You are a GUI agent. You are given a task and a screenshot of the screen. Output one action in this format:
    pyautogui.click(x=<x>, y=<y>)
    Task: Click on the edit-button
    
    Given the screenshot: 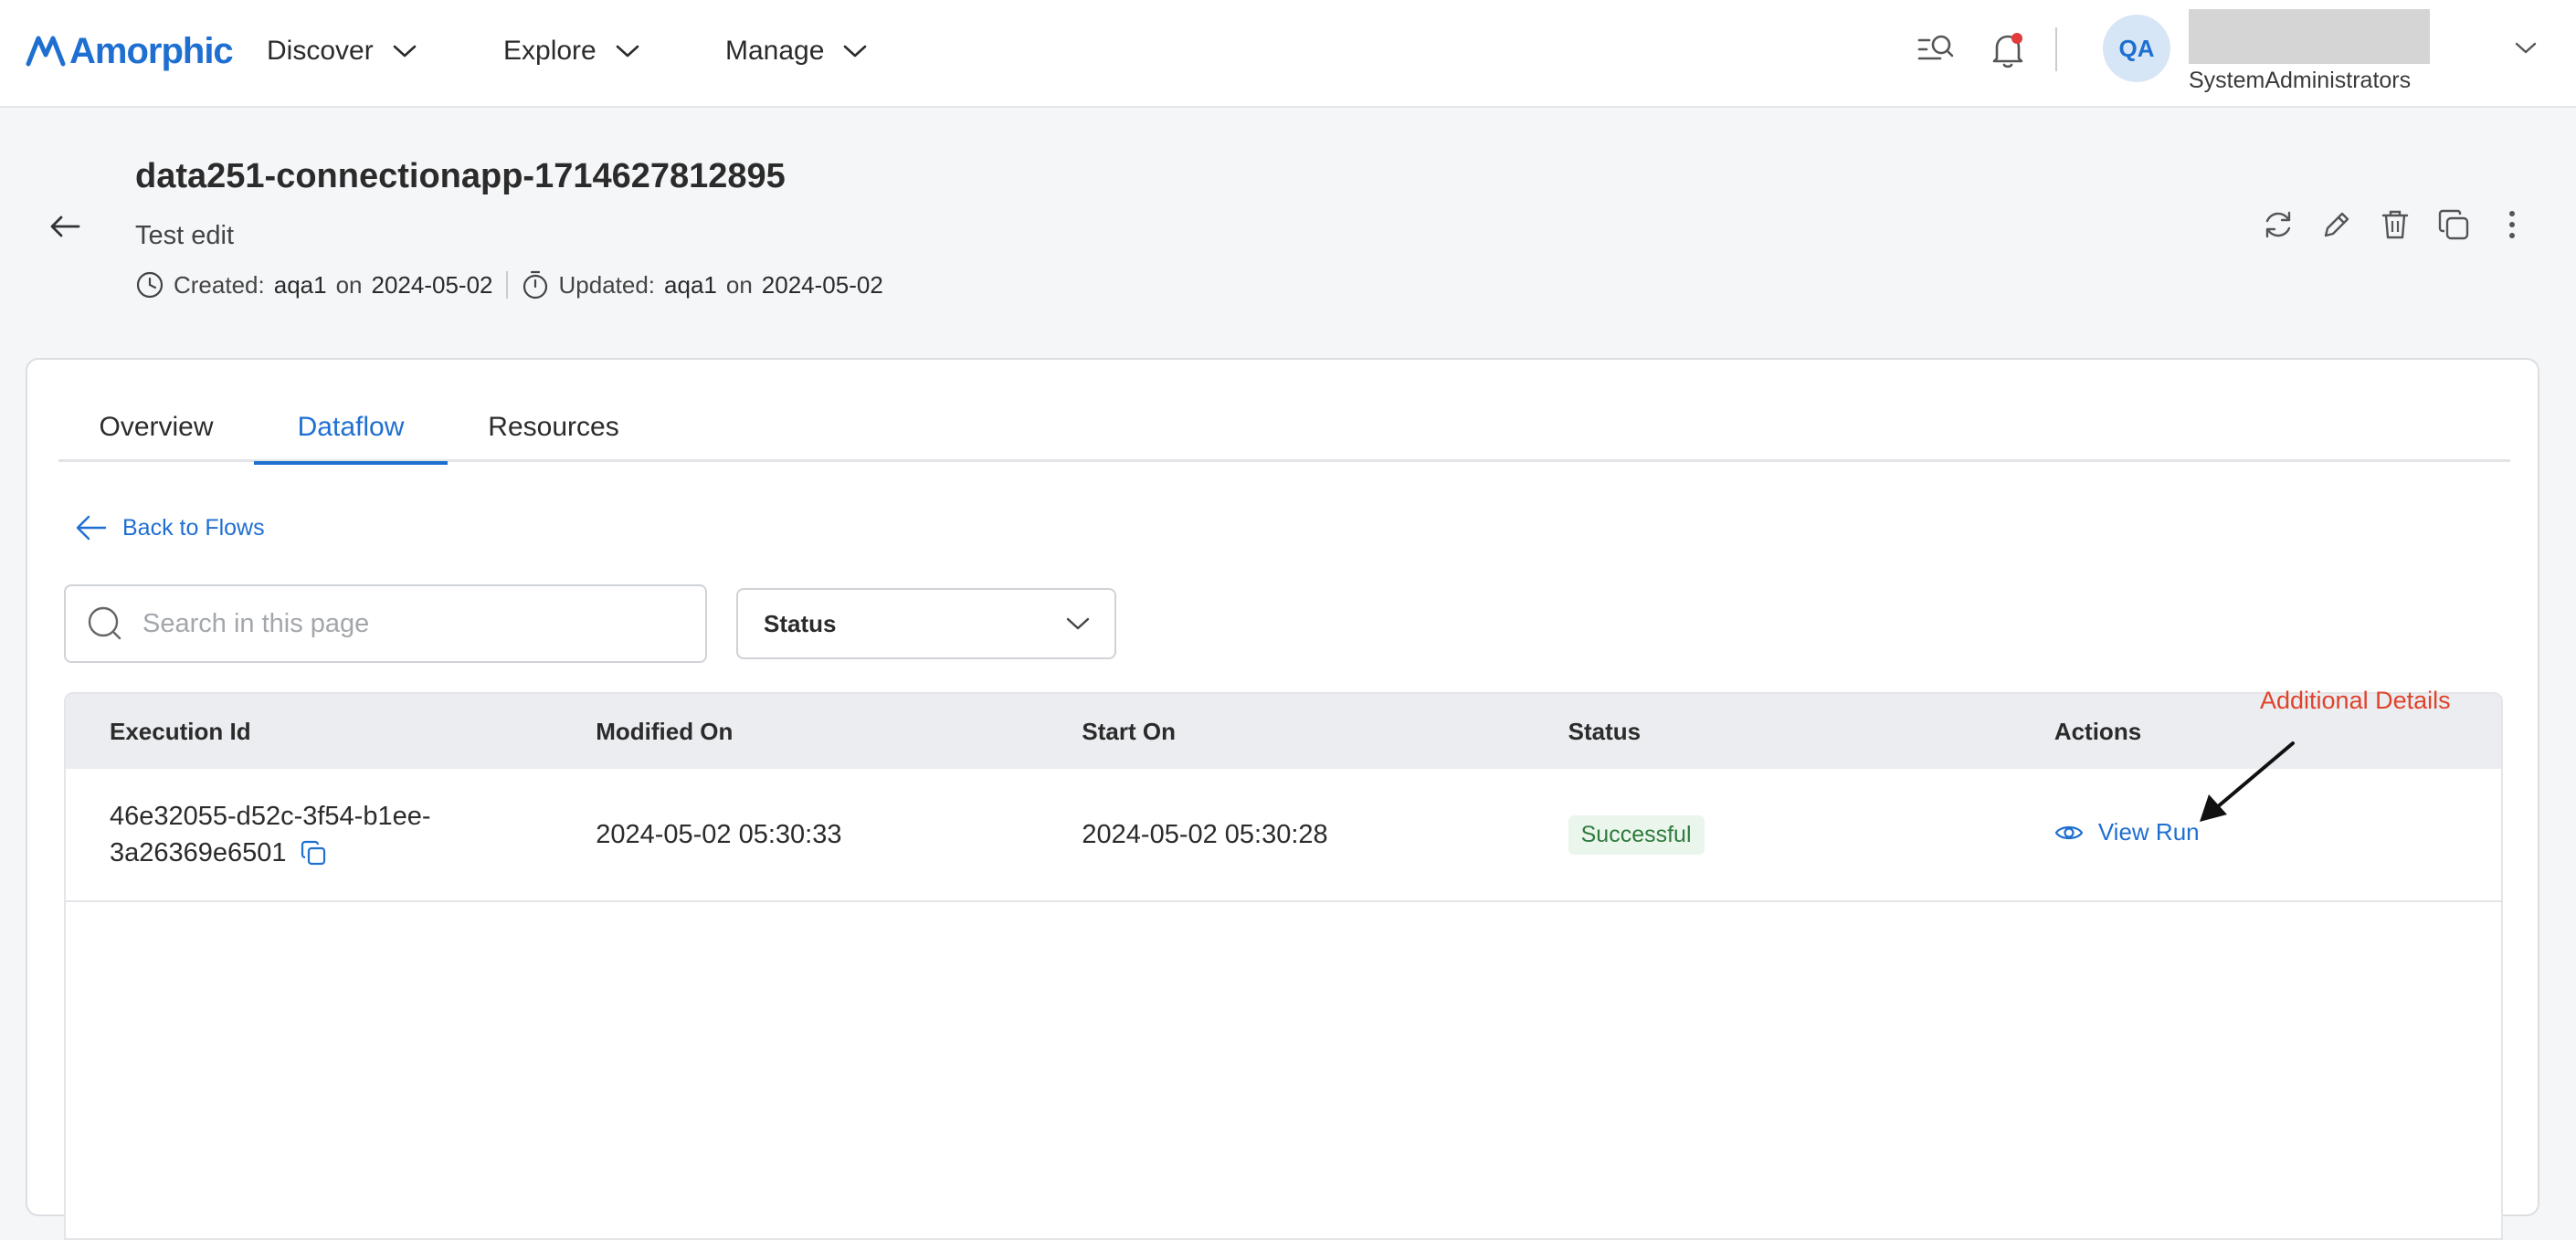 What is the action you would take?
    pyautogui.click(x=2336, y=224)
    